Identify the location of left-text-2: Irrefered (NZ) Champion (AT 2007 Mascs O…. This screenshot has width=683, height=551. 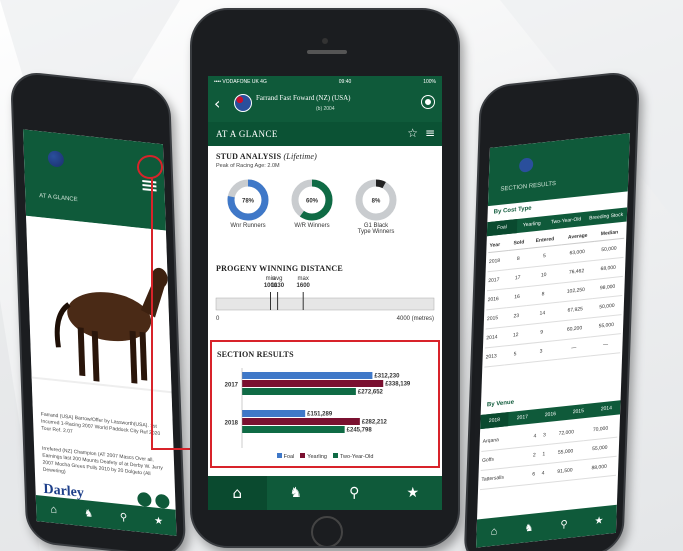
(102, 461).